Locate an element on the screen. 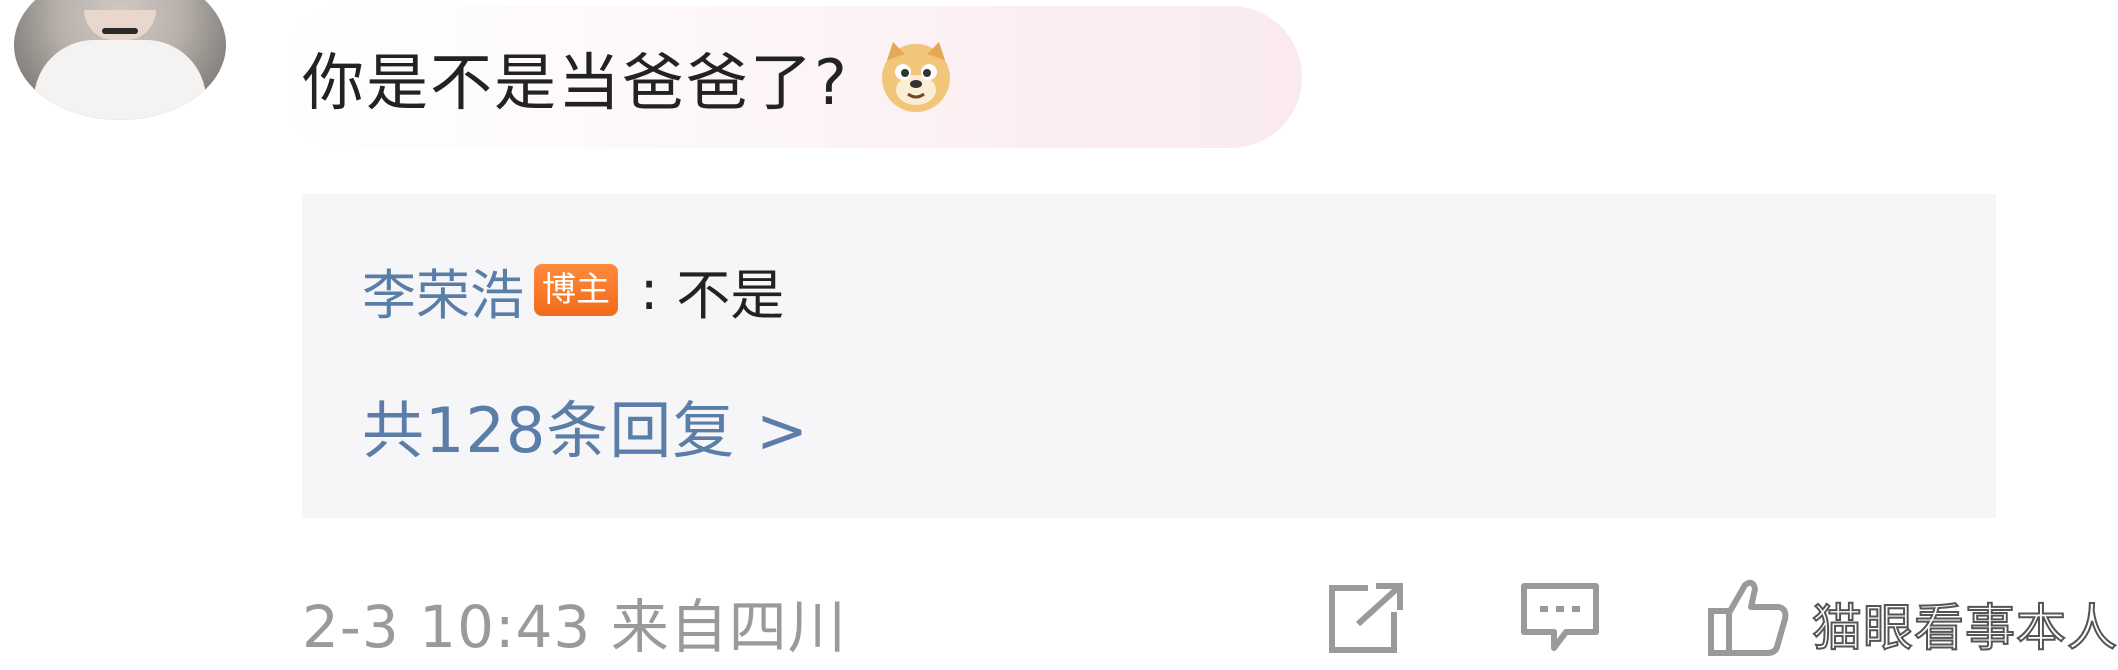 The image size is (2118, 670). timestamp-location: 2-3 10:43 来自四川 is located at coordinates (574, 627).